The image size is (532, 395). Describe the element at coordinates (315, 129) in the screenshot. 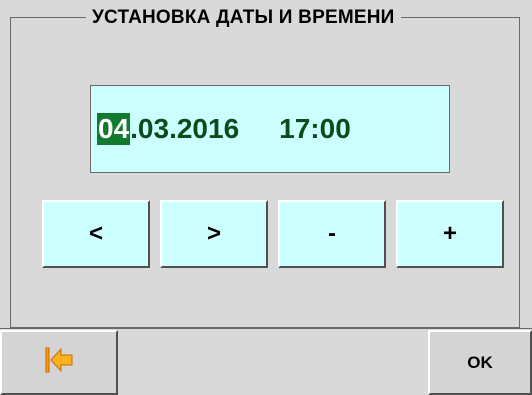

I see `time-segment: 17:00` at that location.